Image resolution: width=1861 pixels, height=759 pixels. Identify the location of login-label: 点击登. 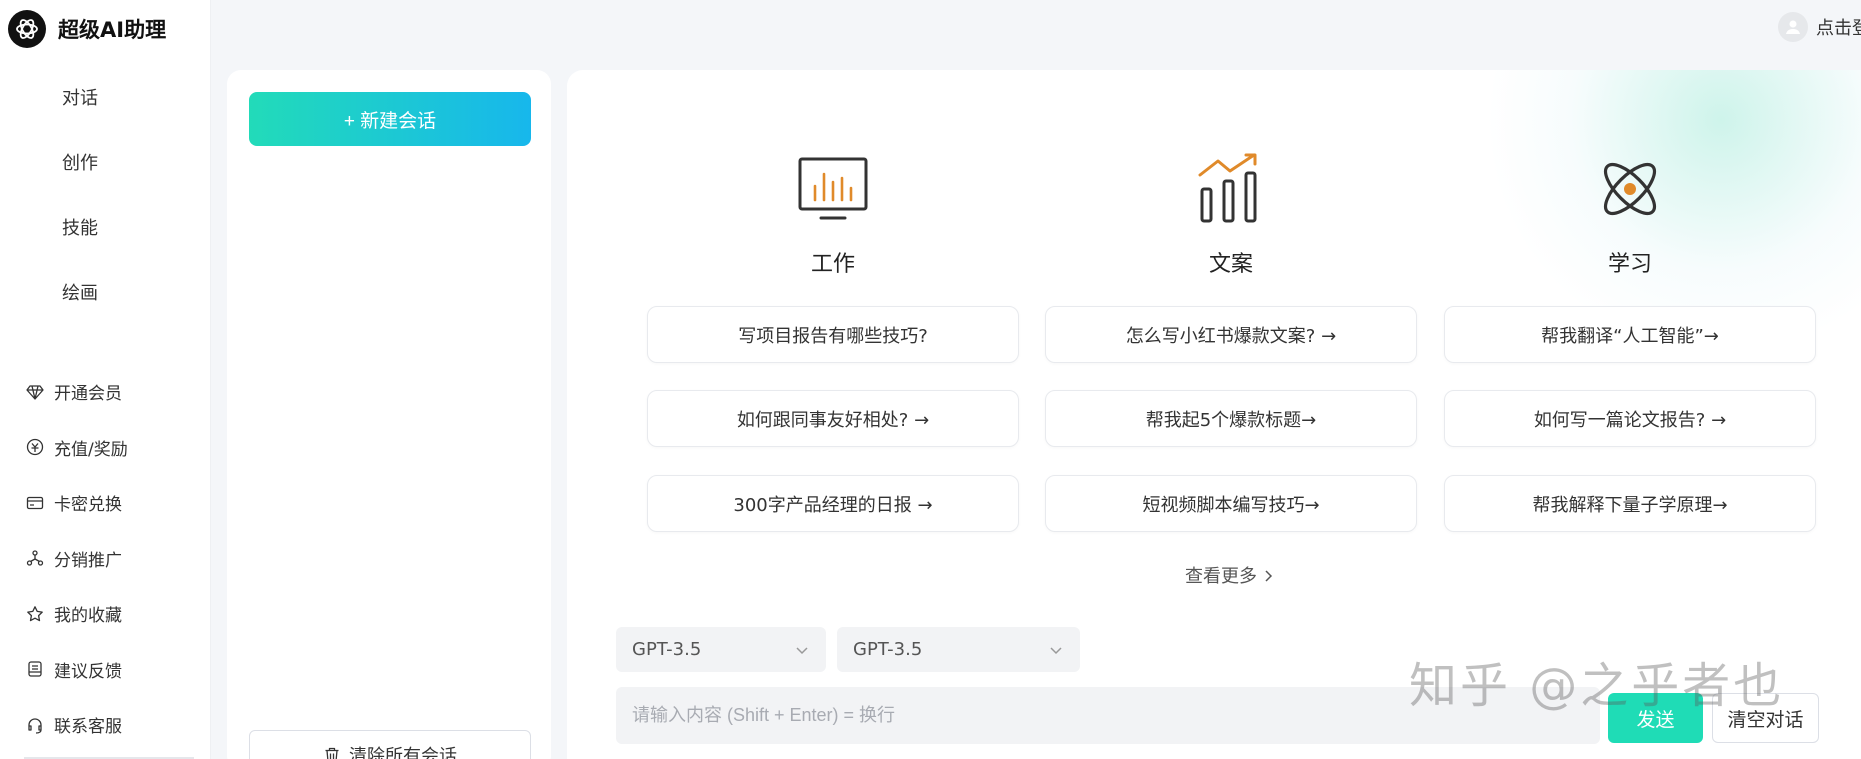
(1838, 28).